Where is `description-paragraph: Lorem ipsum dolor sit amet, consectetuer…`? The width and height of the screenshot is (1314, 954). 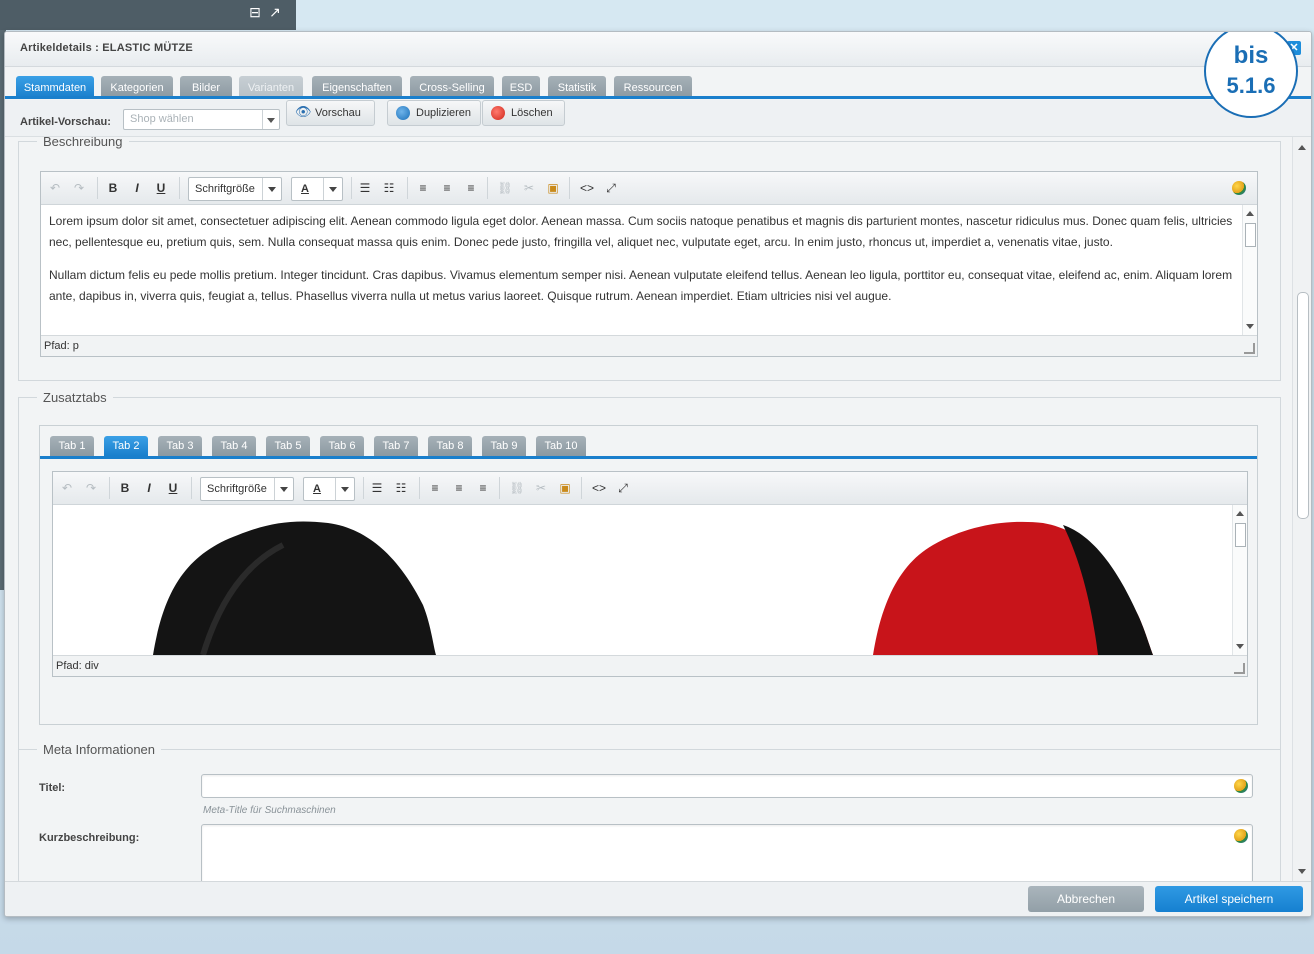 description-paragraph: Lorem ipsum dolor sit amet, consectetuer… is located at coordinates (641, 231).